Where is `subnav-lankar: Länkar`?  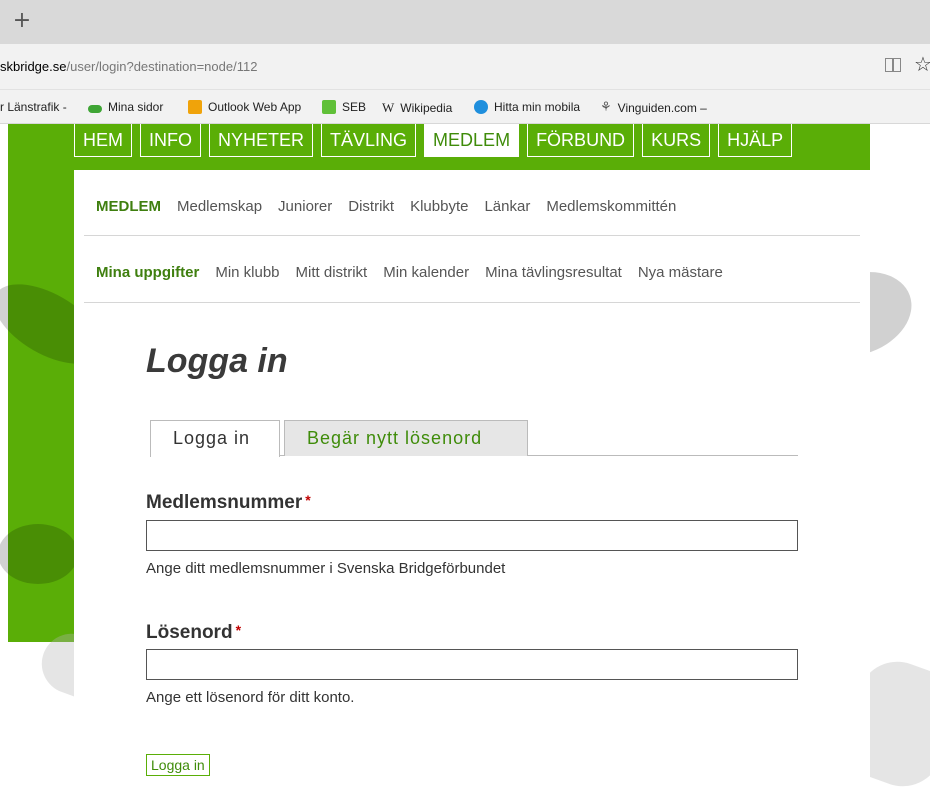
subnav-lankar: Länkar is located at coordinates (507, 206).